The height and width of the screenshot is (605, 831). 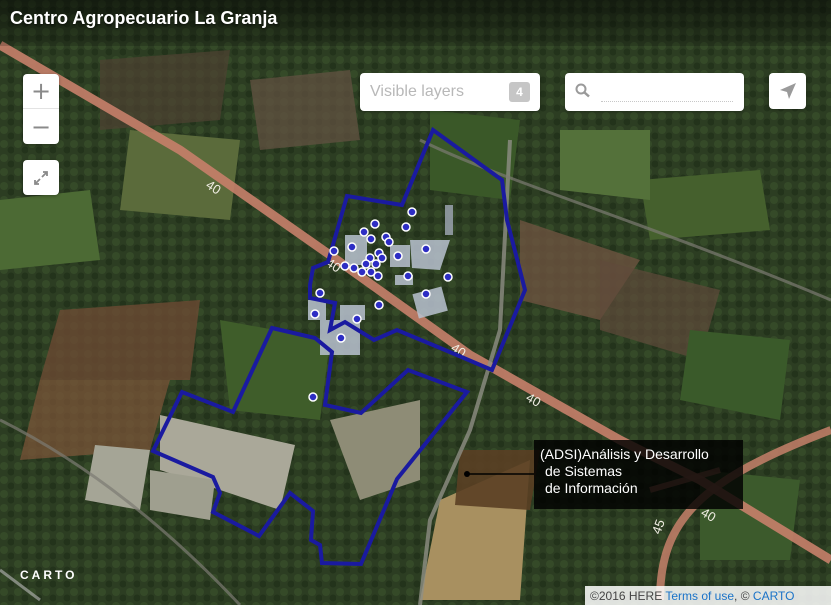 I want to click on navigation-arrow-icon, so click(x=787, y=91).